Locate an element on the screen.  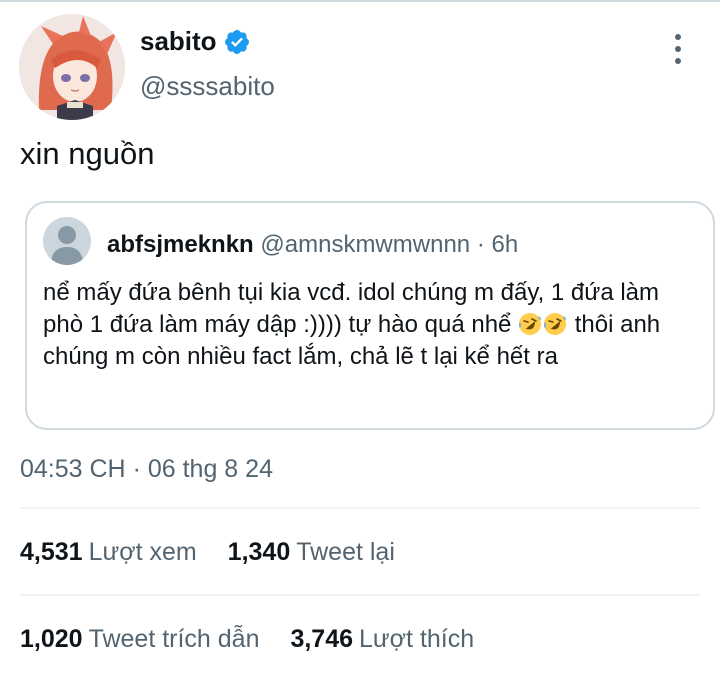
quoted-author-name: abfsjmeknkn is located at coordinates (180, 244).